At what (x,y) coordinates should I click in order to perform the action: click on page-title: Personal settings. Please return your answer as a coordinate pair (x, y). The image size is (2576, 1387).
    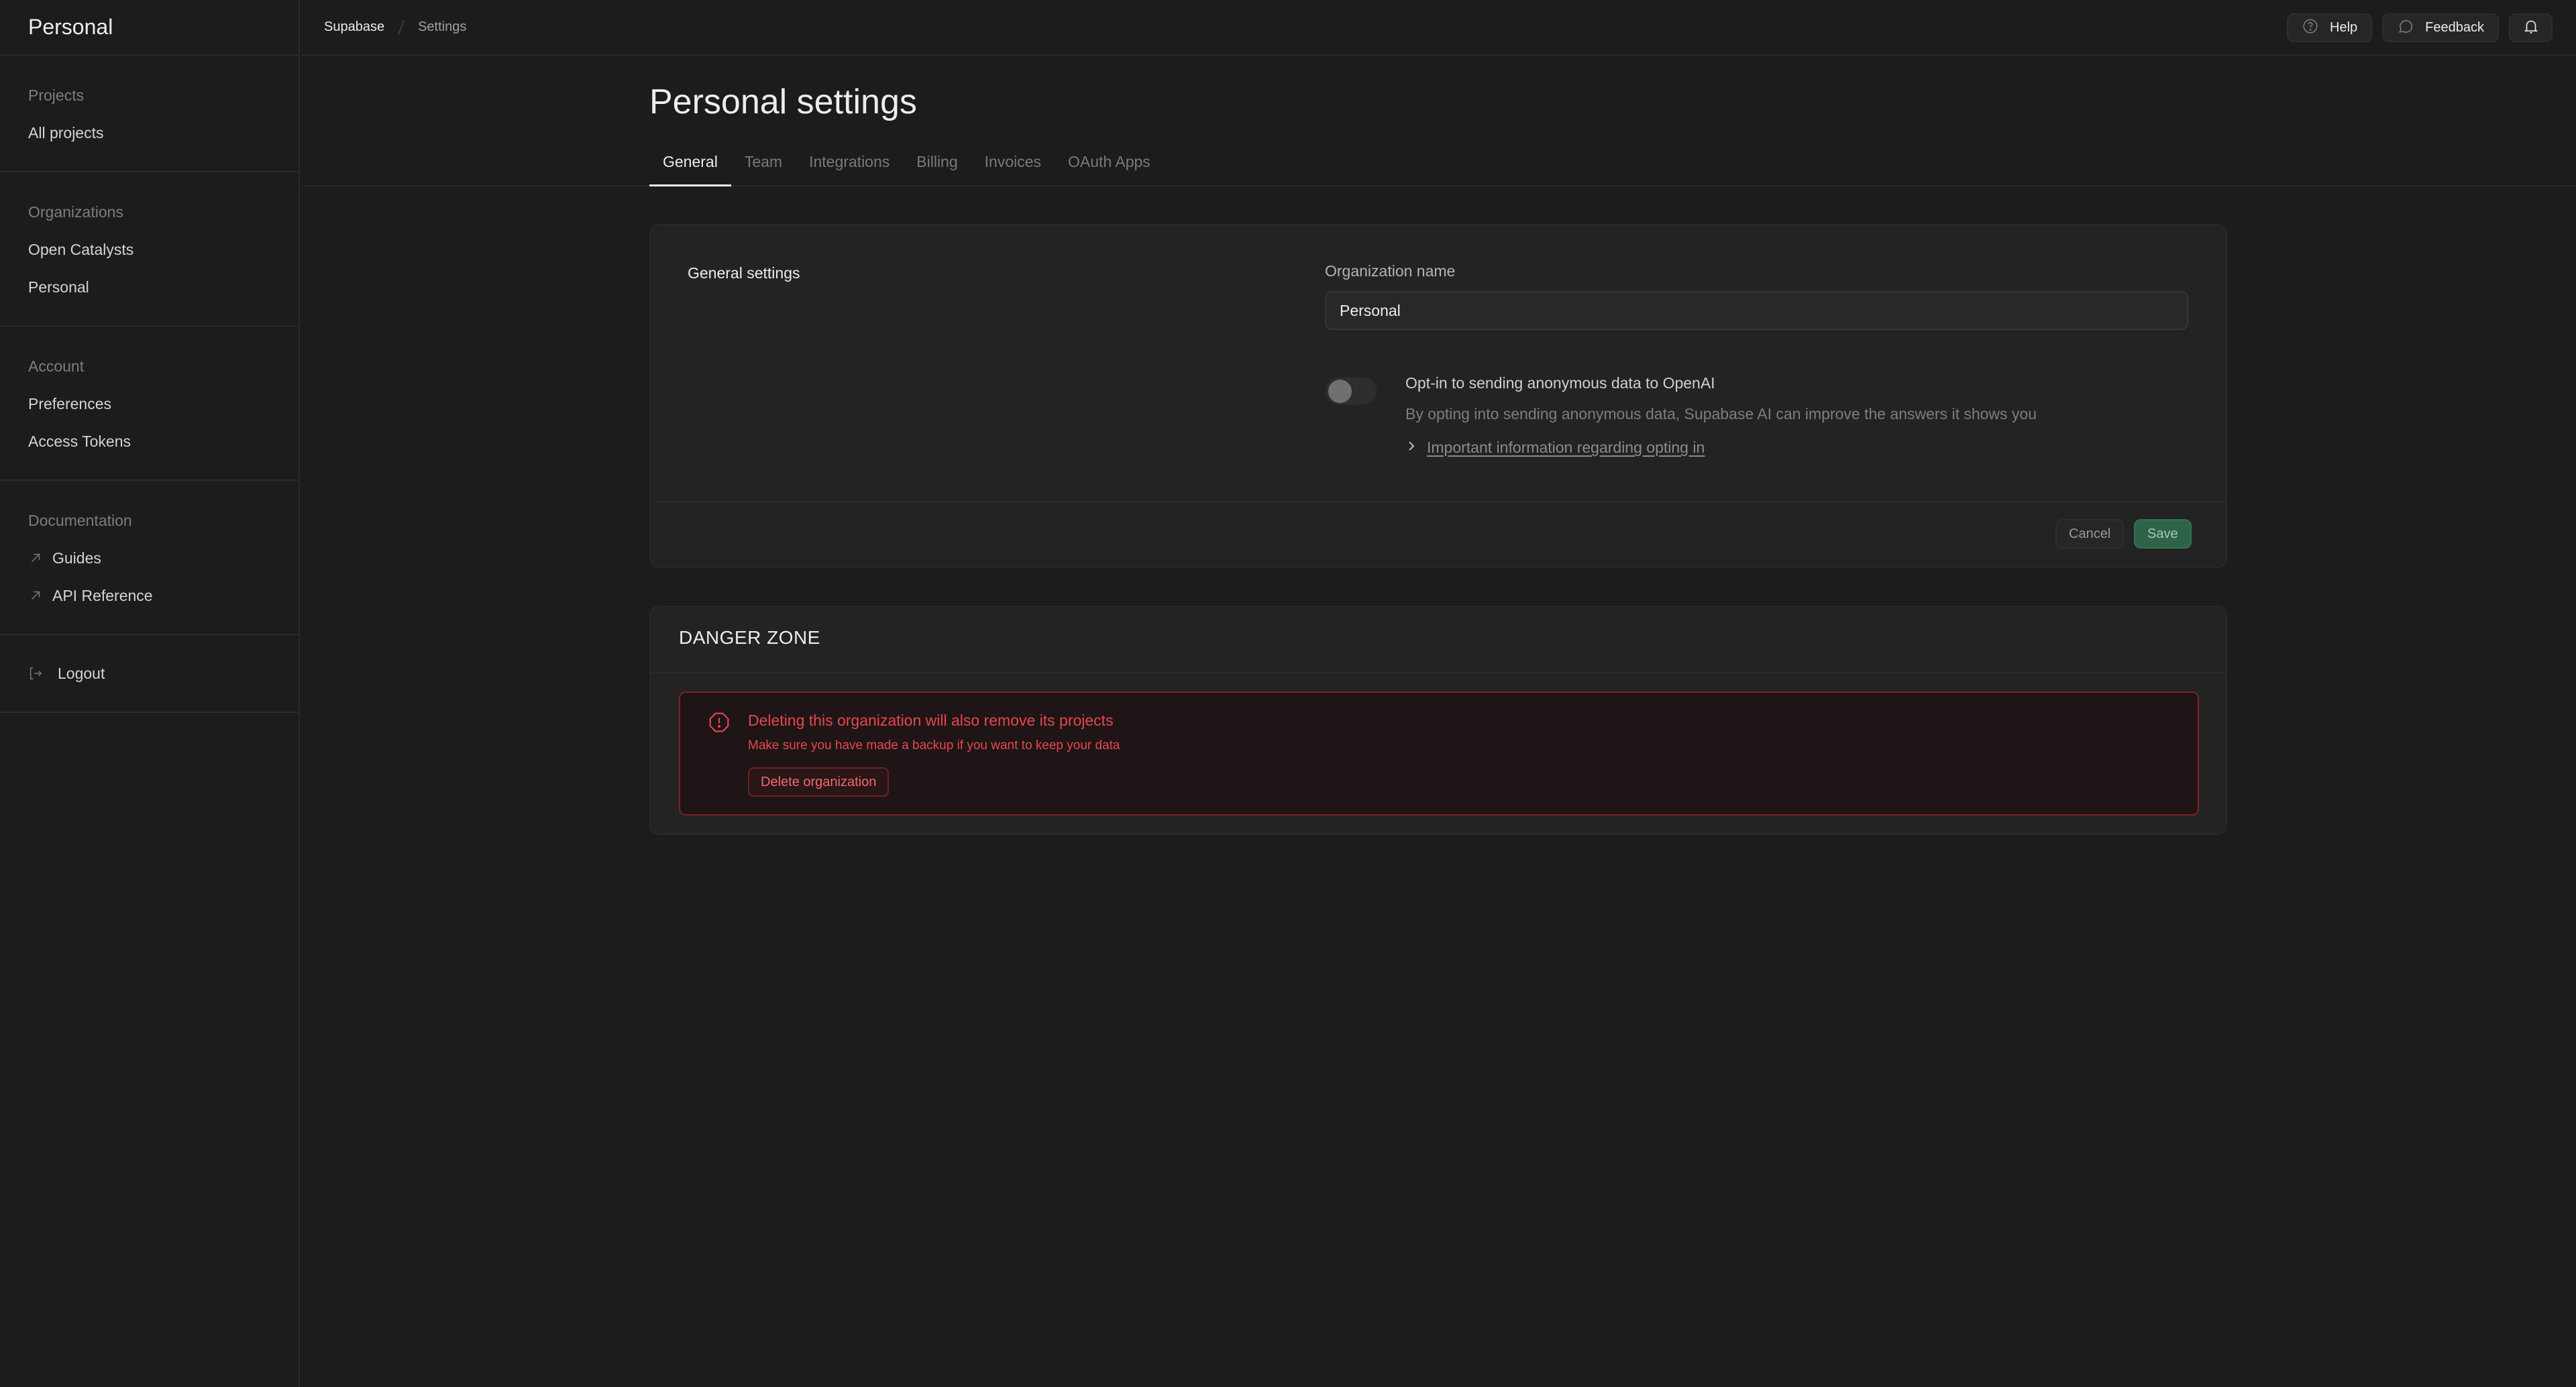
    Looking at the image, I should click on (783, 101).